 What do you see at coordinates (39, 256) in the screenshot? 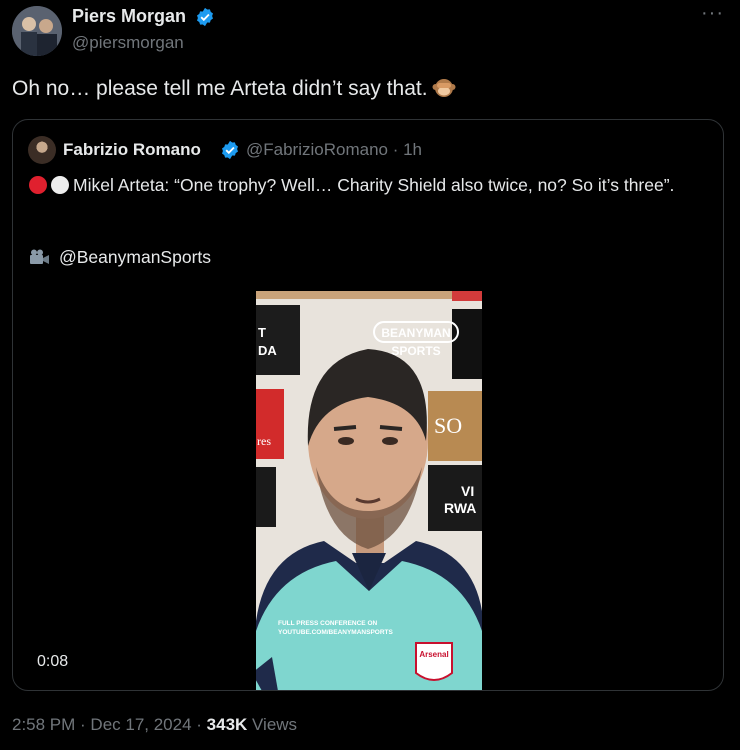
I see `video-camera-icon` at bounding box center [39, 256].